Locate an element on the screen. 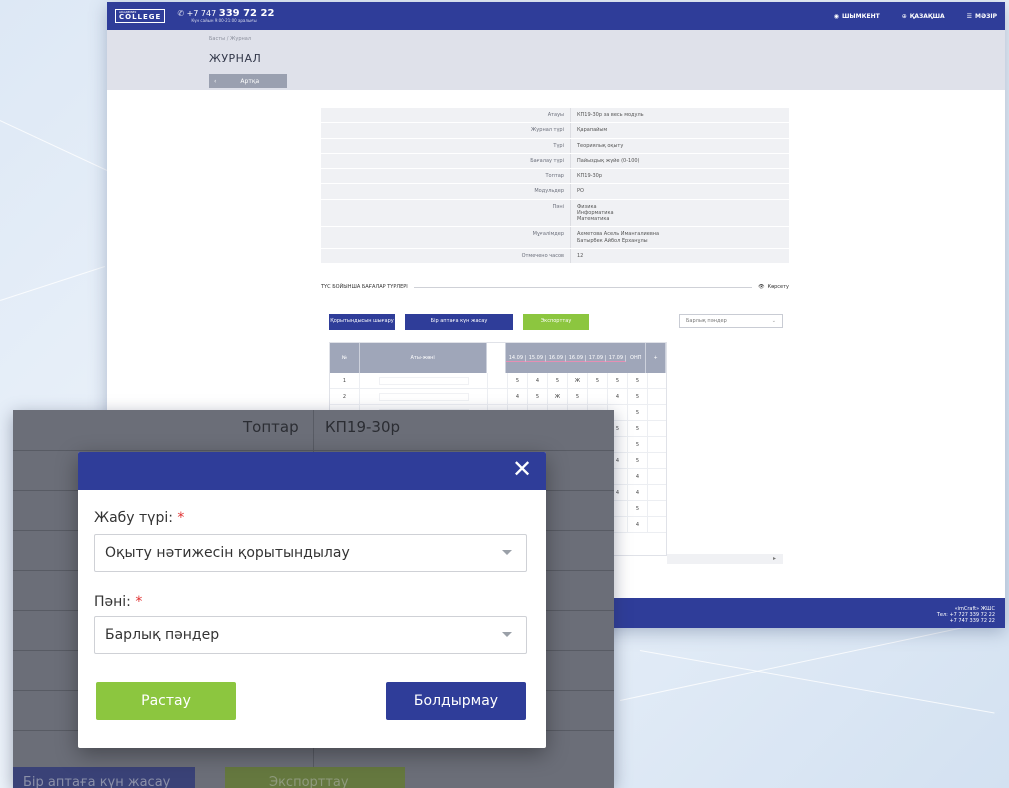 This screenshot has width=1009, height=788. city-selector: ◉ ШЫМКЕНТ is located at coordinates (857, 16).